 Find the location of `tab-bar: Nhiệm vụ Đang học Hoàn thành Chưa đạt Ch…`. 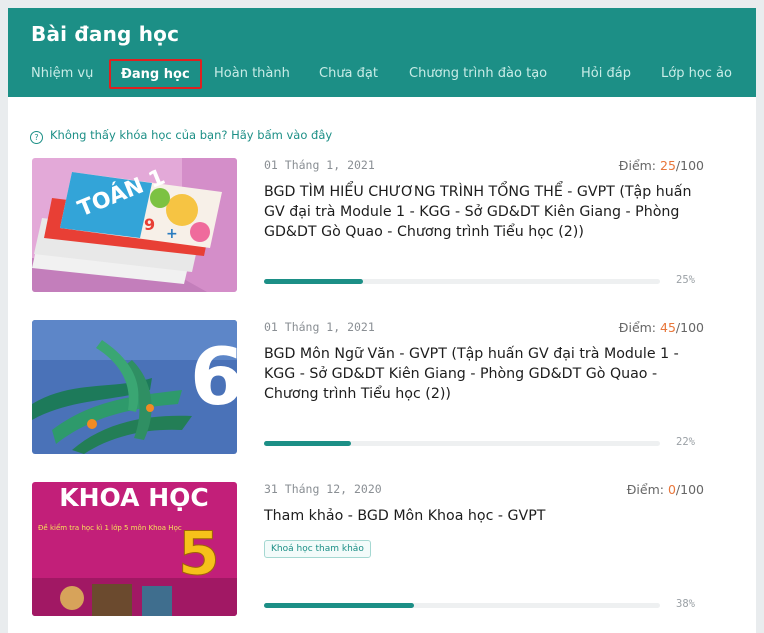

tab-bar: Nhiệm vụ Đang học Hoàn thành Chưa đạt Ch… is located at coordinates (382, 76).